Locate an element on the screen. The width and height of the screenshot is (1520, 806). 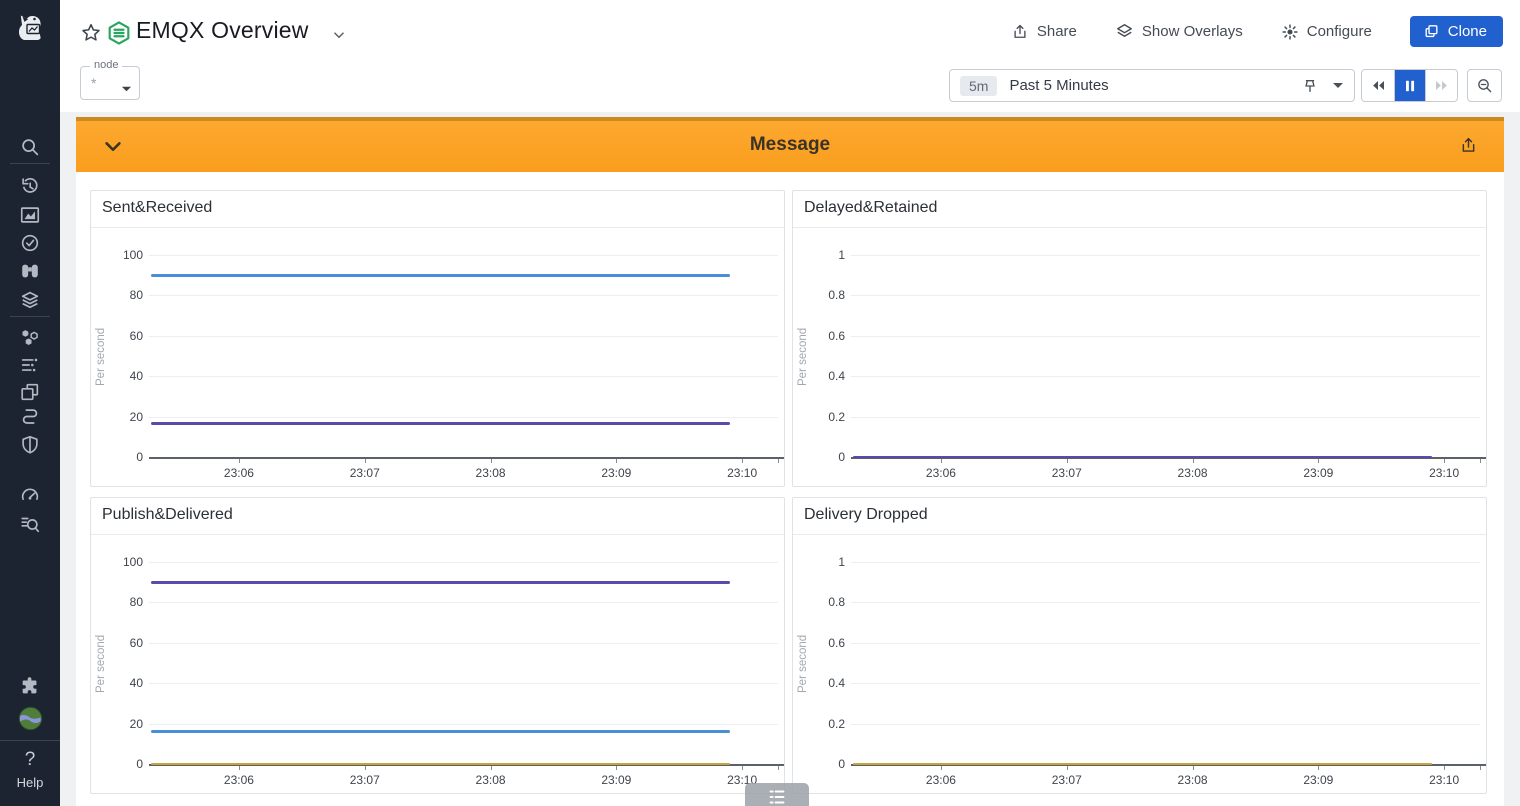
fast-forward-icon is located at coordinates (1441, 85).